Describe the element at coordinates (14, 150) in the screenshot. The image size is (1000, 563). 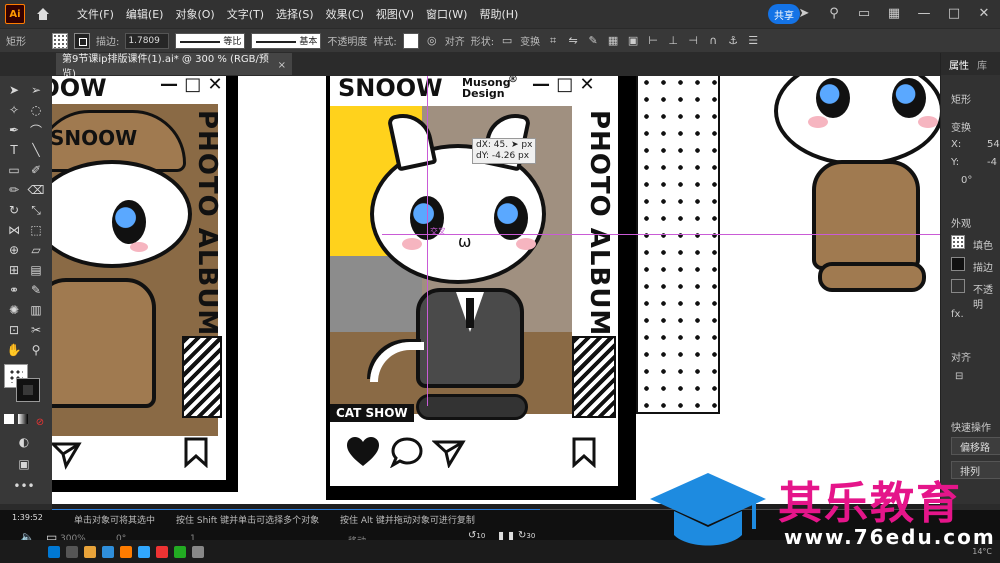
I see `type-tool-icon: T` at that location.